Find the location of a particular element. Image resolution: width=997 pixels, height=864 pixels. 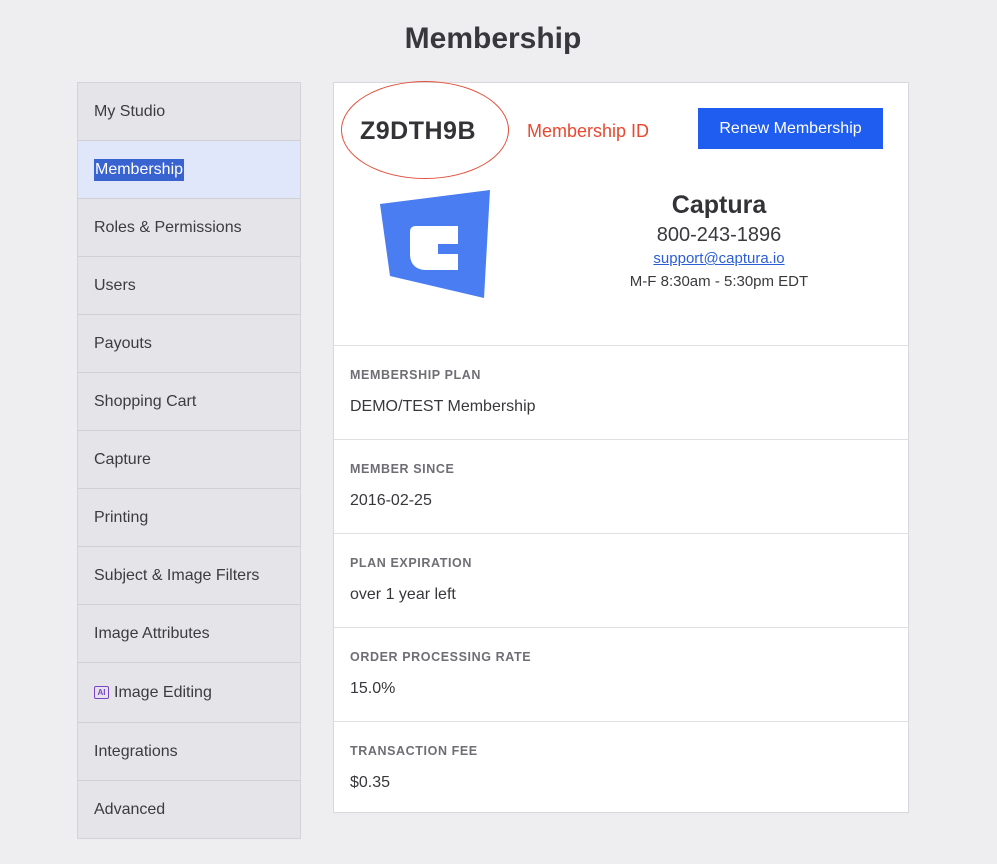

sidebar-item-label: Shopping Cart is located at coordinates (145, 401).